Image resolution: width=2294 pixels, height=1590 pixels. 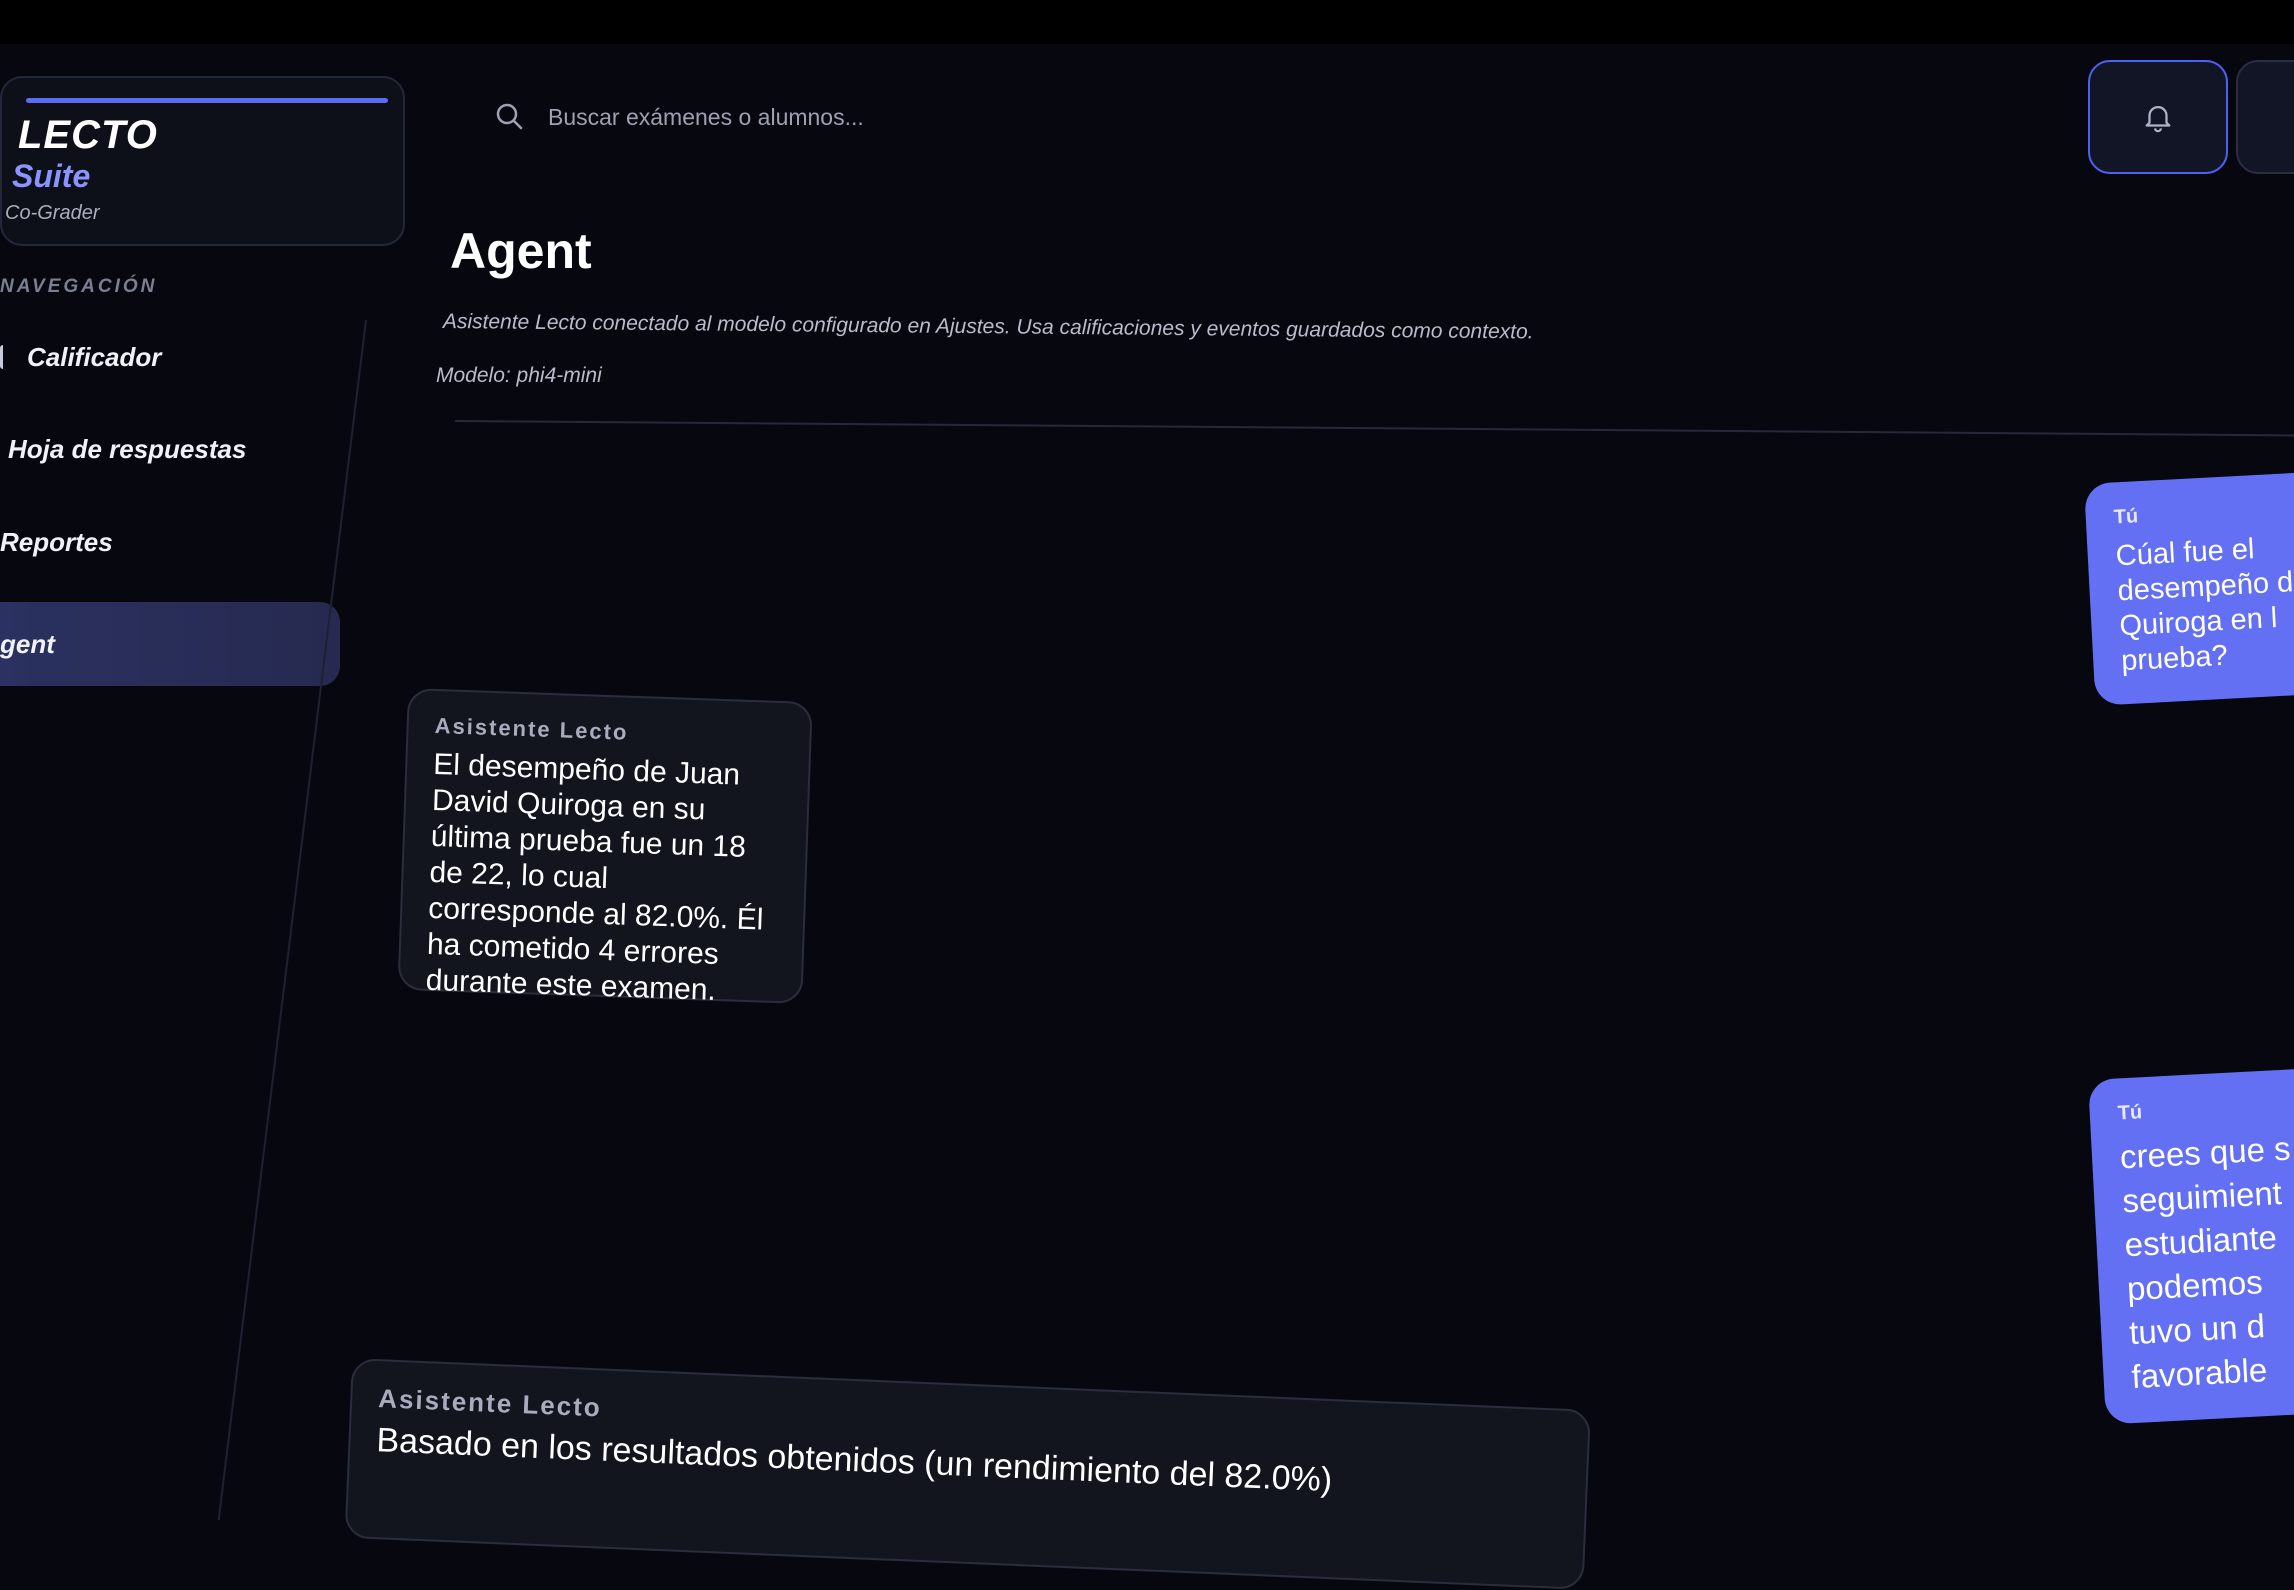 What do you see at coordinates (509, 116) in the screenshot?
I see `search-icon` at bounding box center [509, 116].